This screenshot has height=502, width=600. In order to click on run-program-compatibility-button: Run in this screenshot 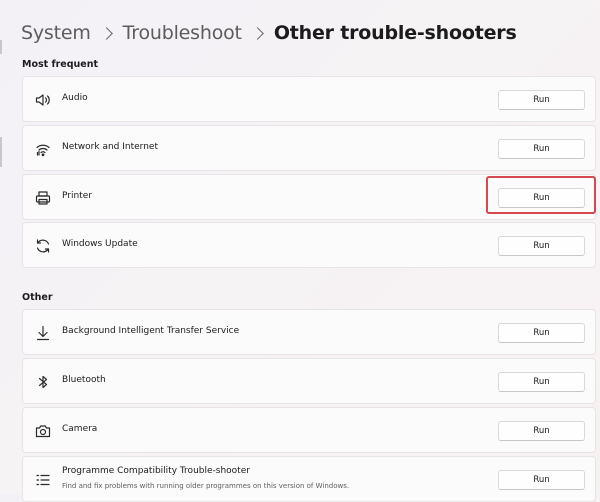, I will do `click(541, 480)`.